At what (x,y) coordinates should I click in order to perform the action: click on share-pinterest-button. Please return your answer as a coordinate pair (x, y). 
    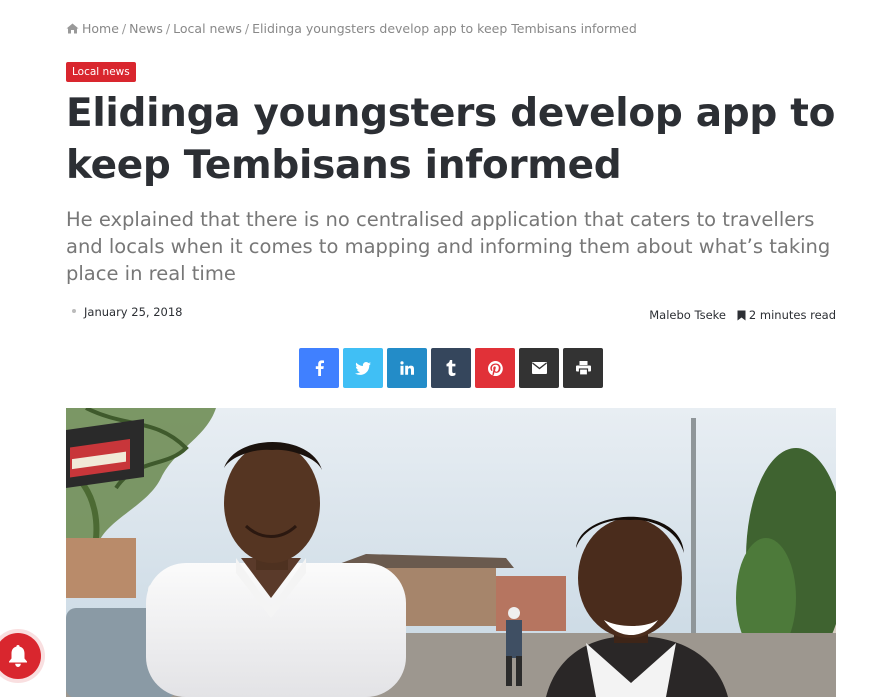
    Looking at the image, I should click on (495, 368).